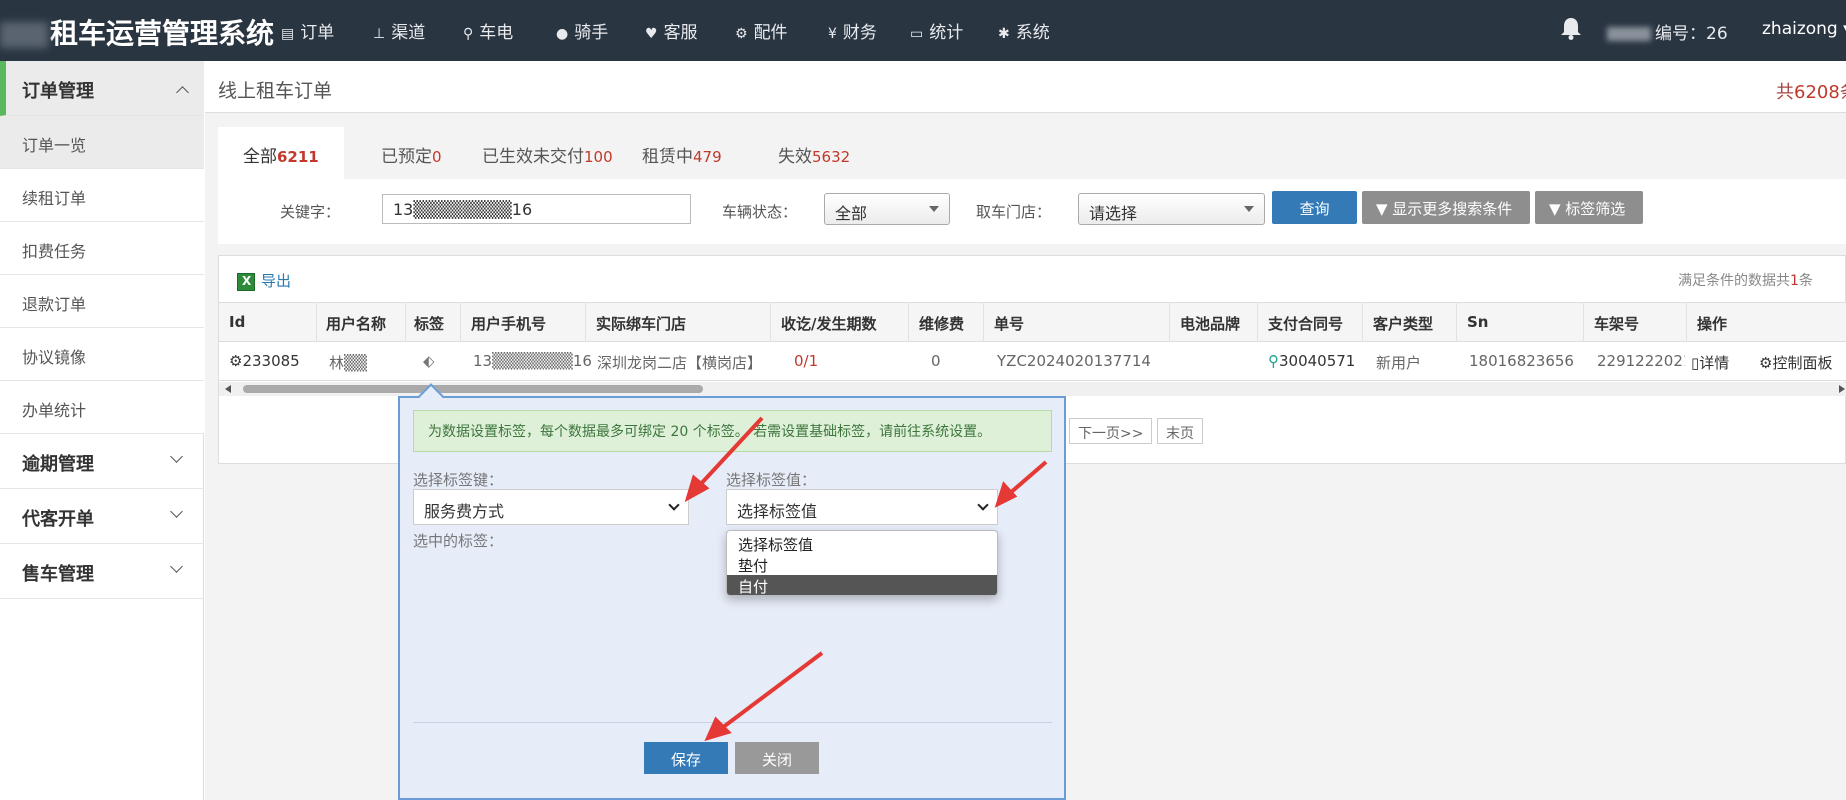 The width and height of the screenshot is (1846, 800). Describe the element at coordinates (237, 322) in the screenshot. I see `col-id: Id` at that location.